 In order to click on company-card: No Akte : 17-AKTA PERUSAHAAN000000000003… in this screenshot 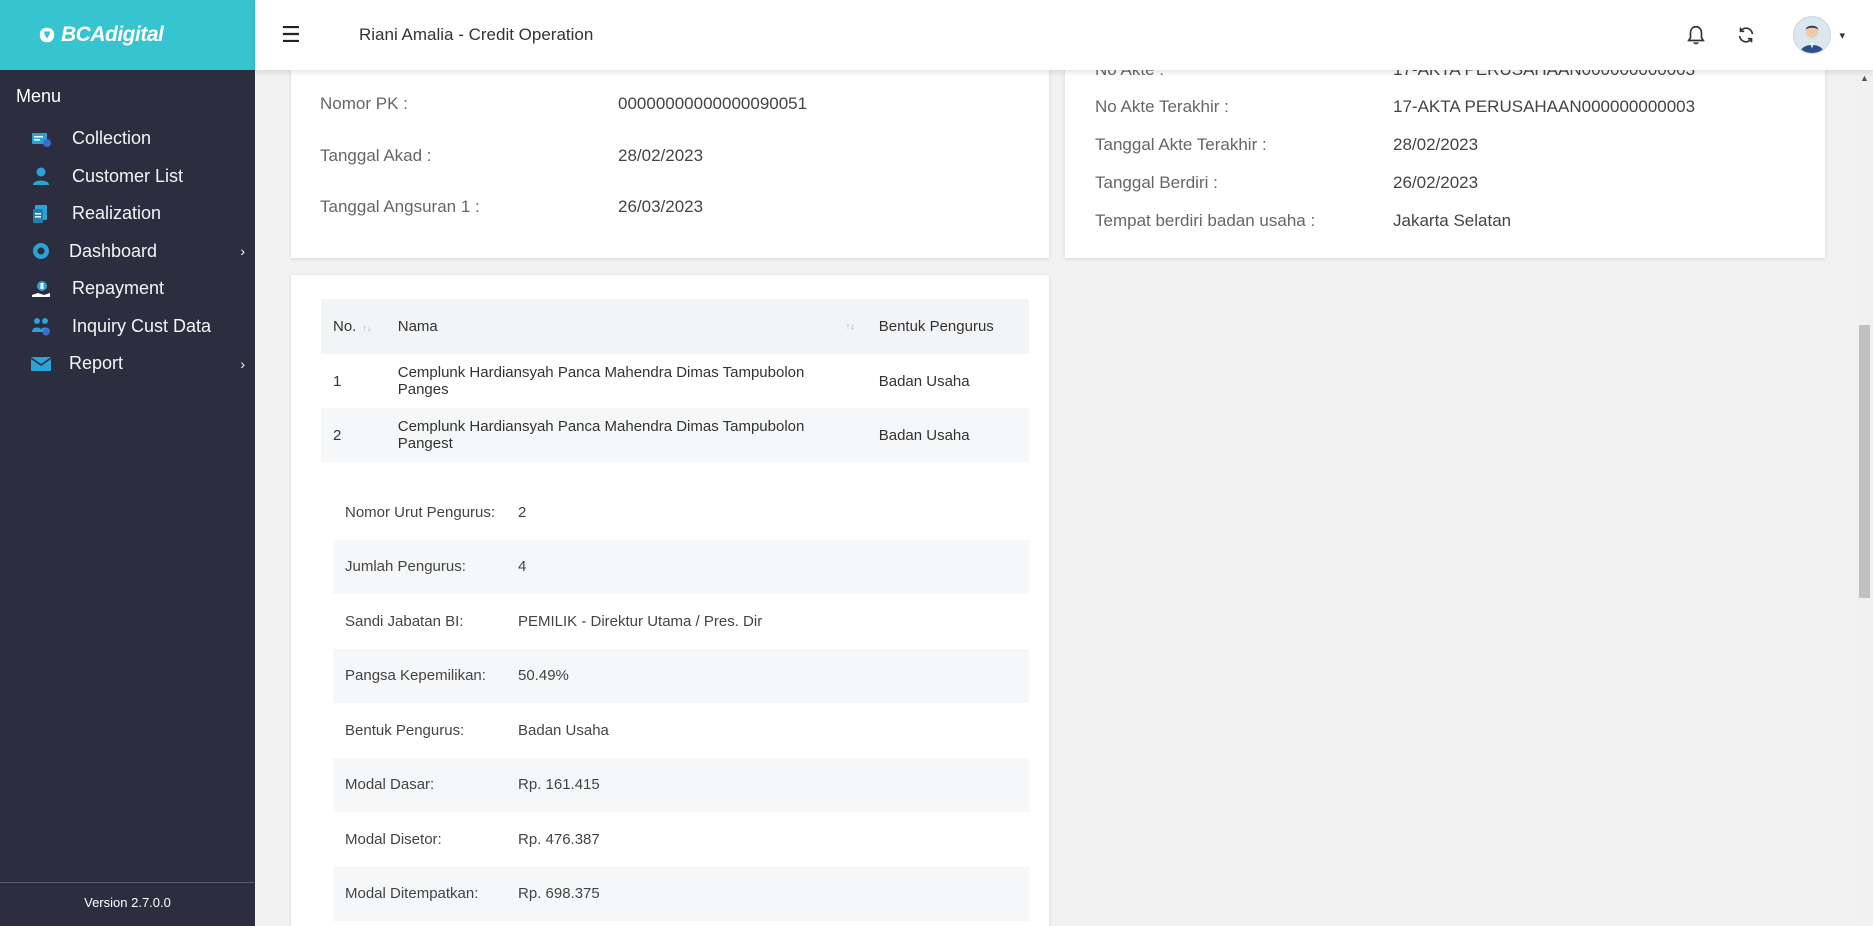, I will do `click(1445, 149)`.